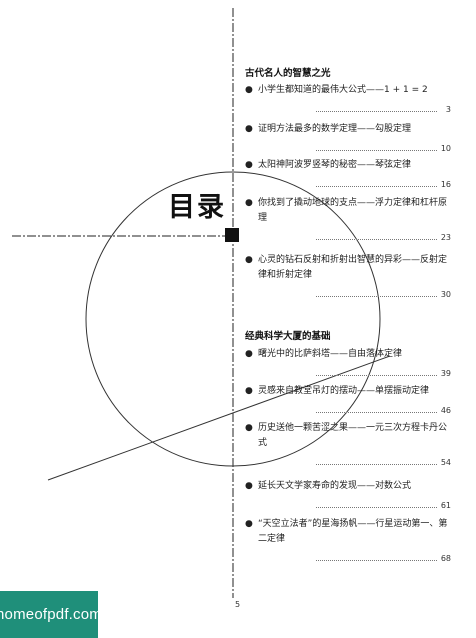 Image resolution: width=476 pixels, height=638 pixels. What do you see at coordinates (445, 558) in the screenshot?
I see `page-number: 68` at bounding box center [445, 558].